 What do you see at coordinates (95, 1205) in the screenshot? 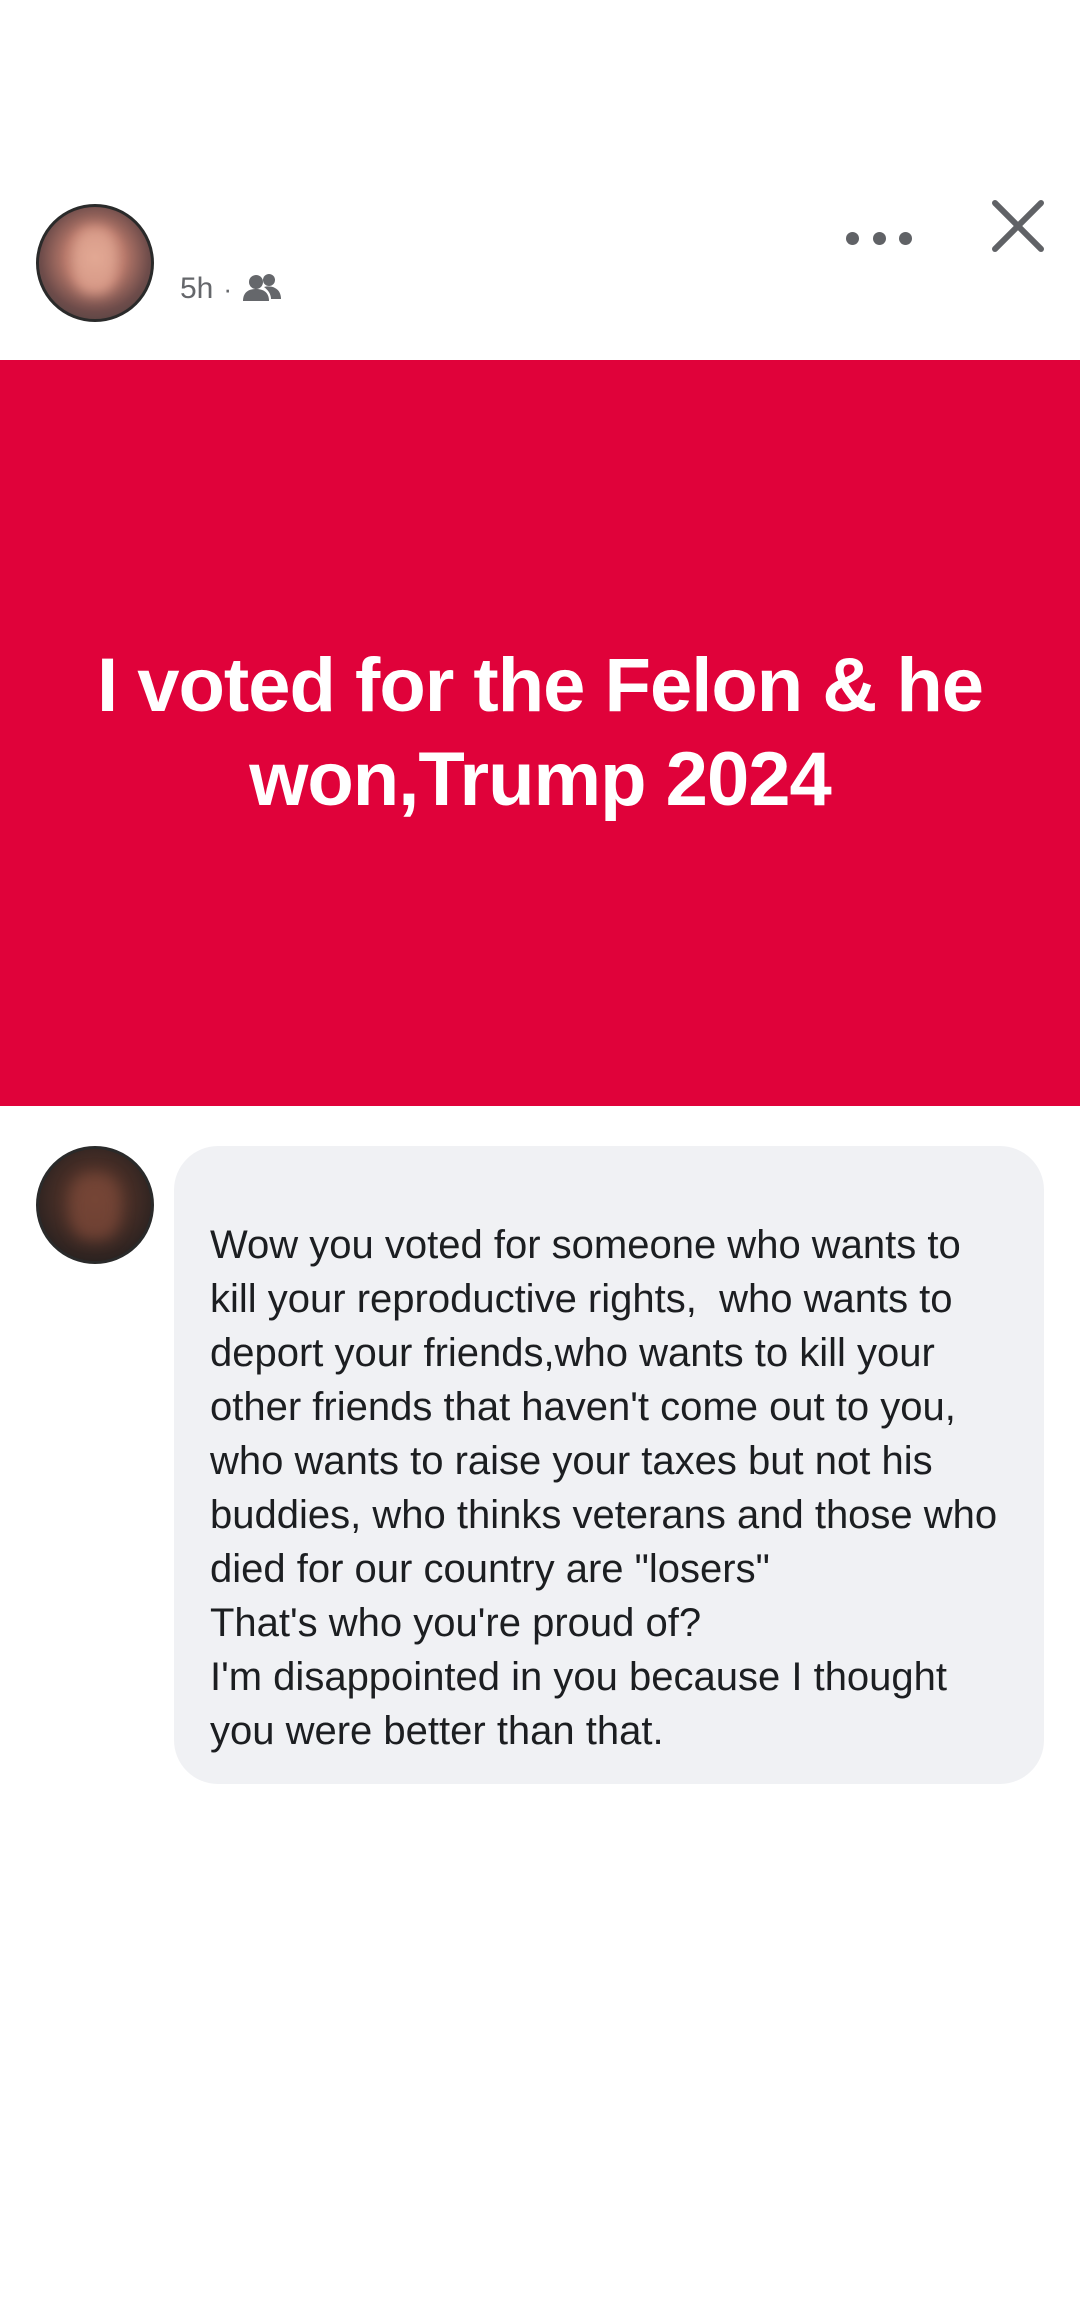
I see `commenter-avatar` at bounding box center [95, 1205].